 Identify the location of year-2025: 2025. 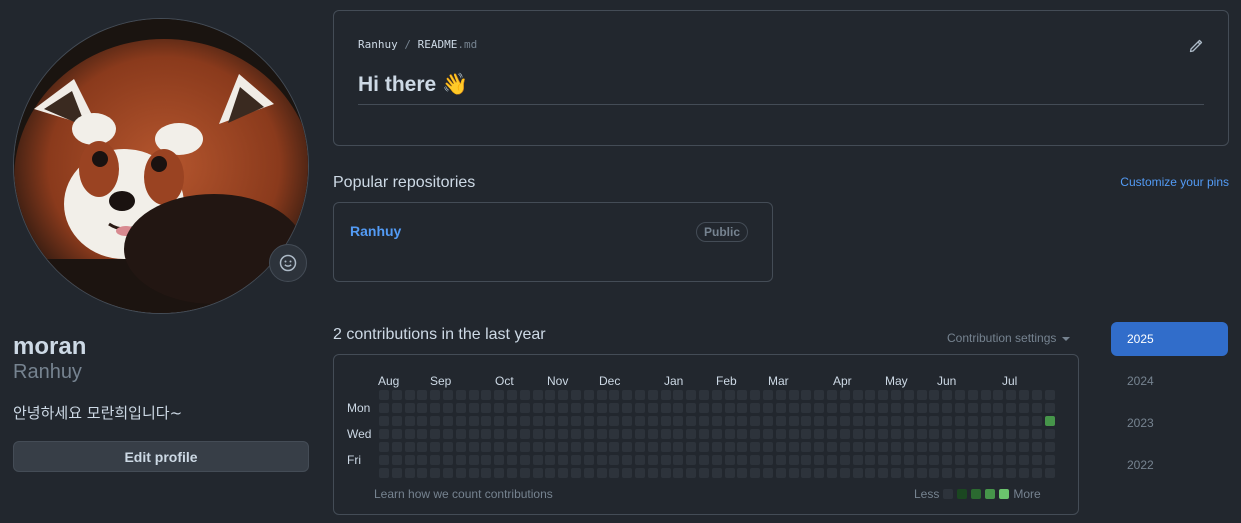
(1169, 339).